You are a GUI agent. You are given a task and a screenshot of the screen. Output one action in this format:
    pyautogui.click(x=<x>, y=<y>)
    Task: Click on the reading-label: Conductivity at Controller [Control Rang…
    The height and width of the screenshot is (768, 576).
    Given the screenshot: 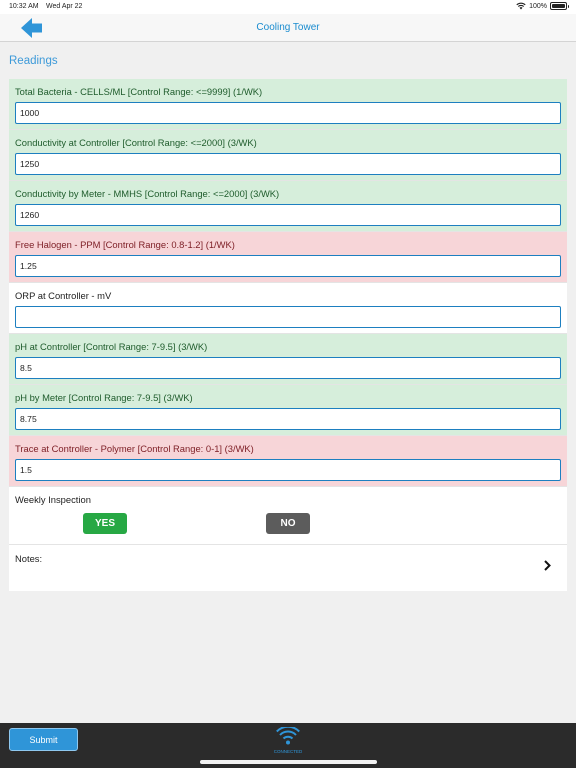 What is the action you would take?
    pyautogui.click(x=136, y=142)
    